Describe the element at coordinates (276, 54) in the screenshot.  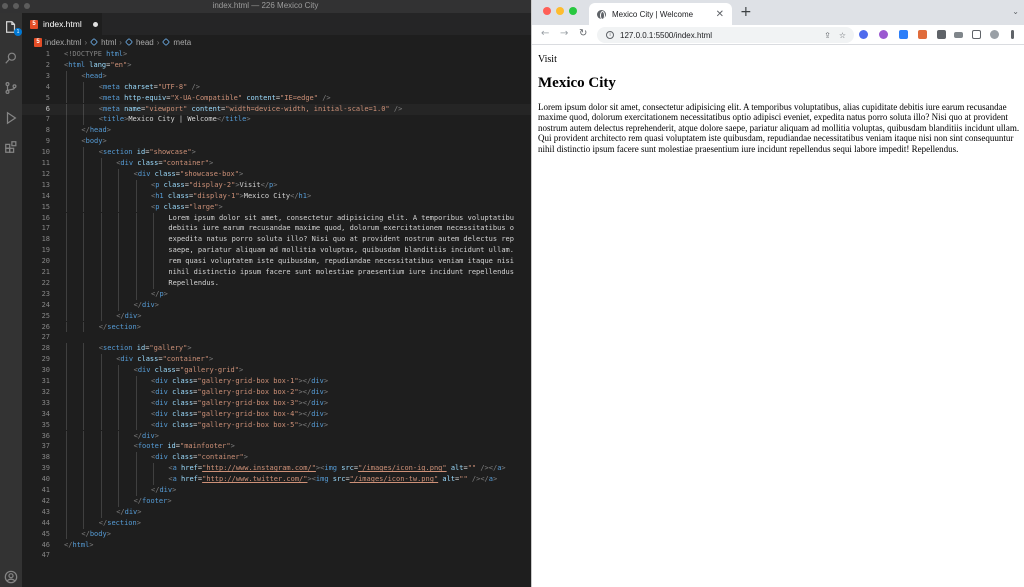
I see `code-line: 1 <!DOCTYPE html>` at that location.